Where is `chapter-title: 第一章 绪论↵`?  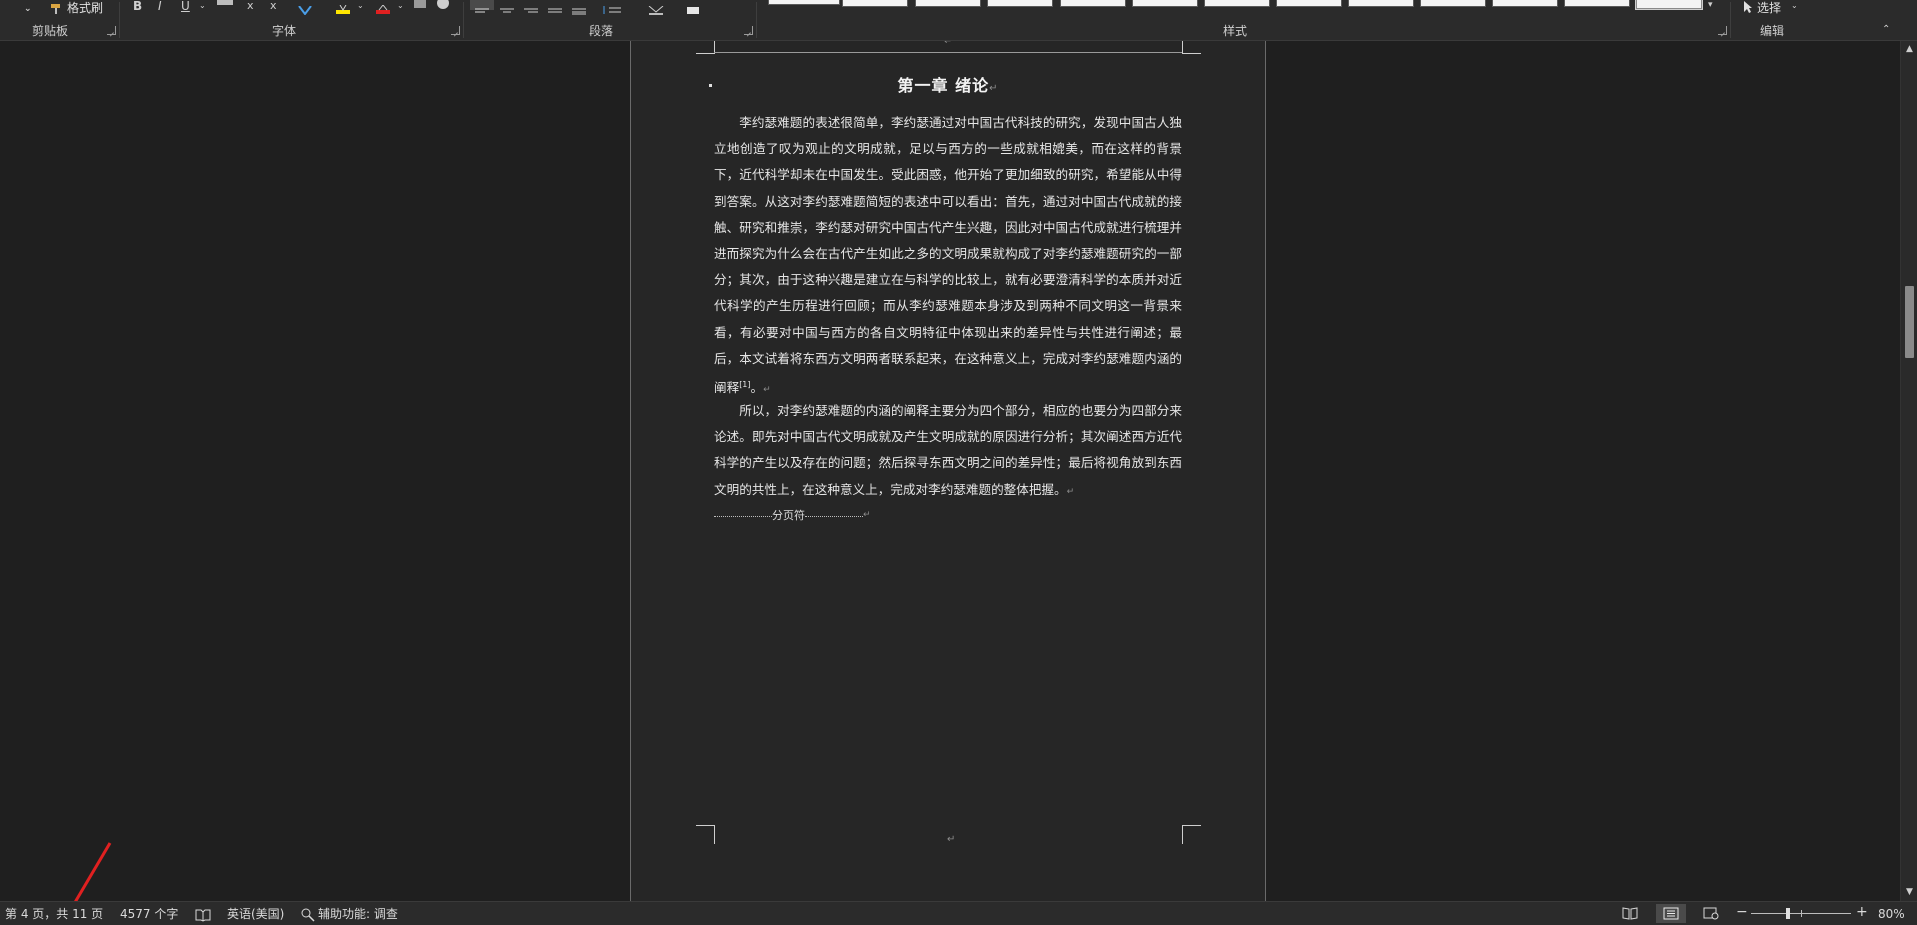
chapter-title: 第一章 绪论↵ is located at coordinates (948, 84).